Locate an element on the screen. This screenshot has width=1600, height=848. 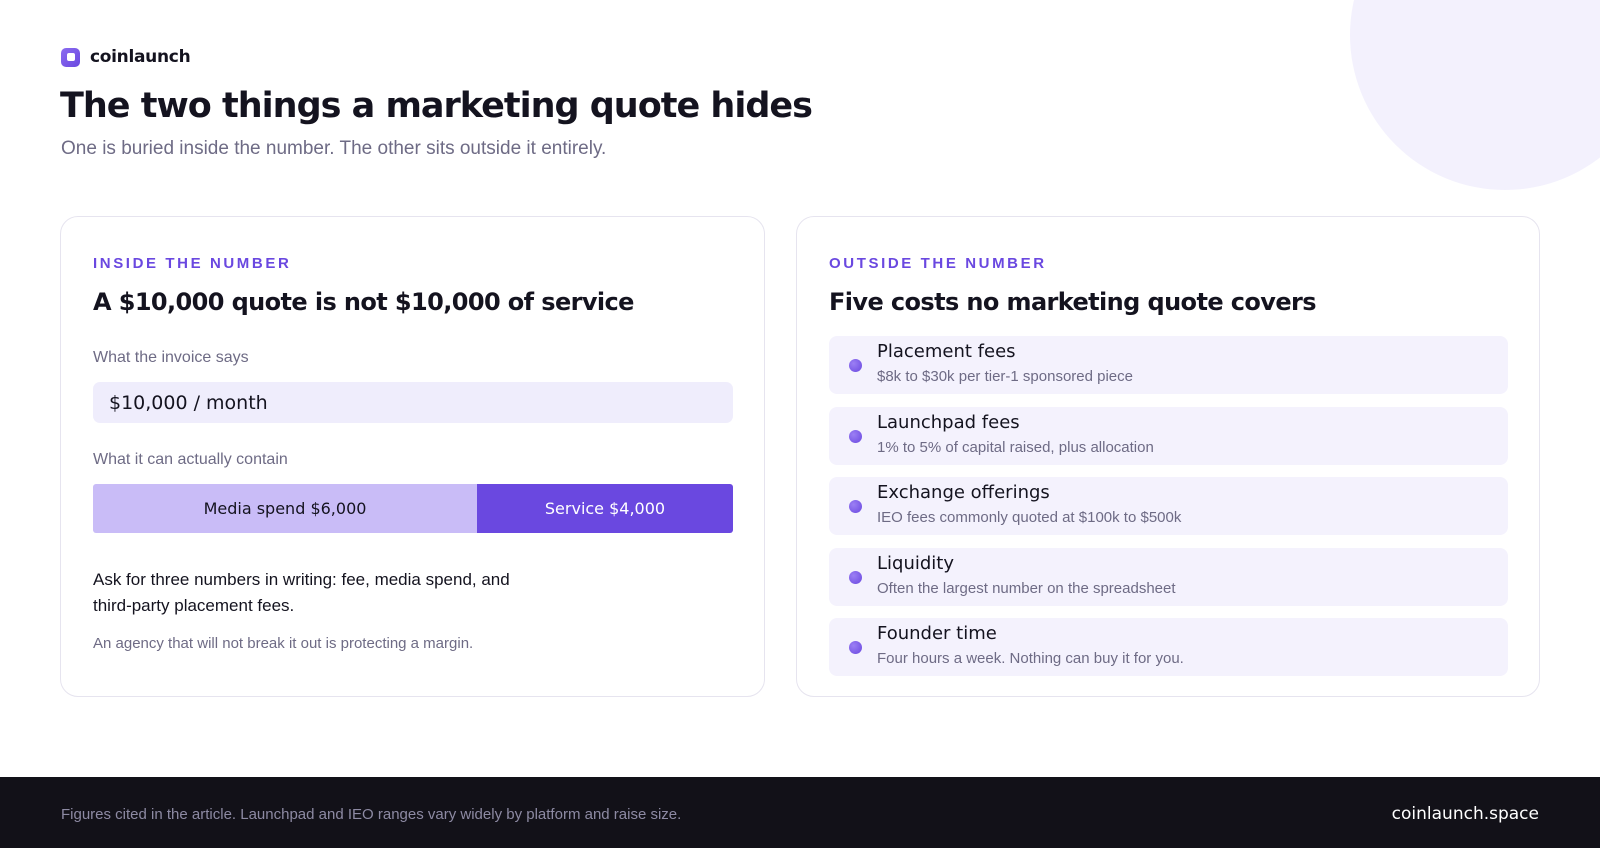
cost-desc: $8k to $30k per tier-1 sponsored piece is located at coordinates (1005, 376).